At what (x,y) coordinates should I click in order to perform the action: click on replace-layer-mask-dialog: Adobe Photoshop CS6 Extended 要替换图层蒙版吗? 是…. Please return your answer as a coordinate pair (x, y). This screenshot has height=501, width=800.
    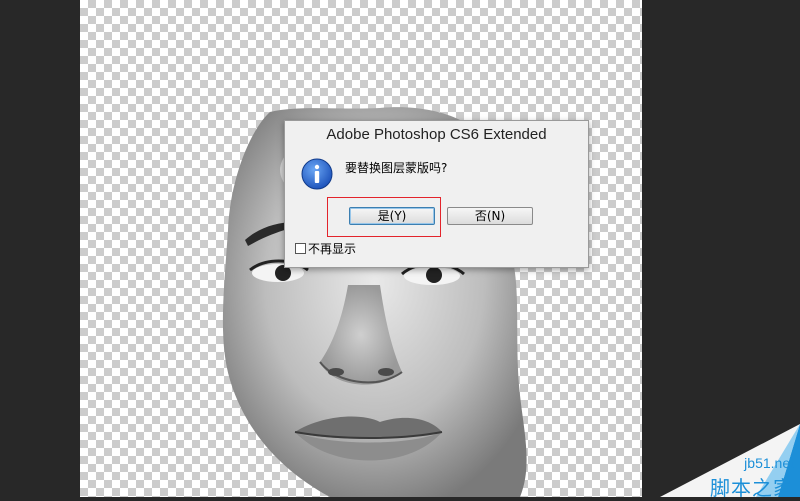
    Looking at the image, I should click on (436, 194).